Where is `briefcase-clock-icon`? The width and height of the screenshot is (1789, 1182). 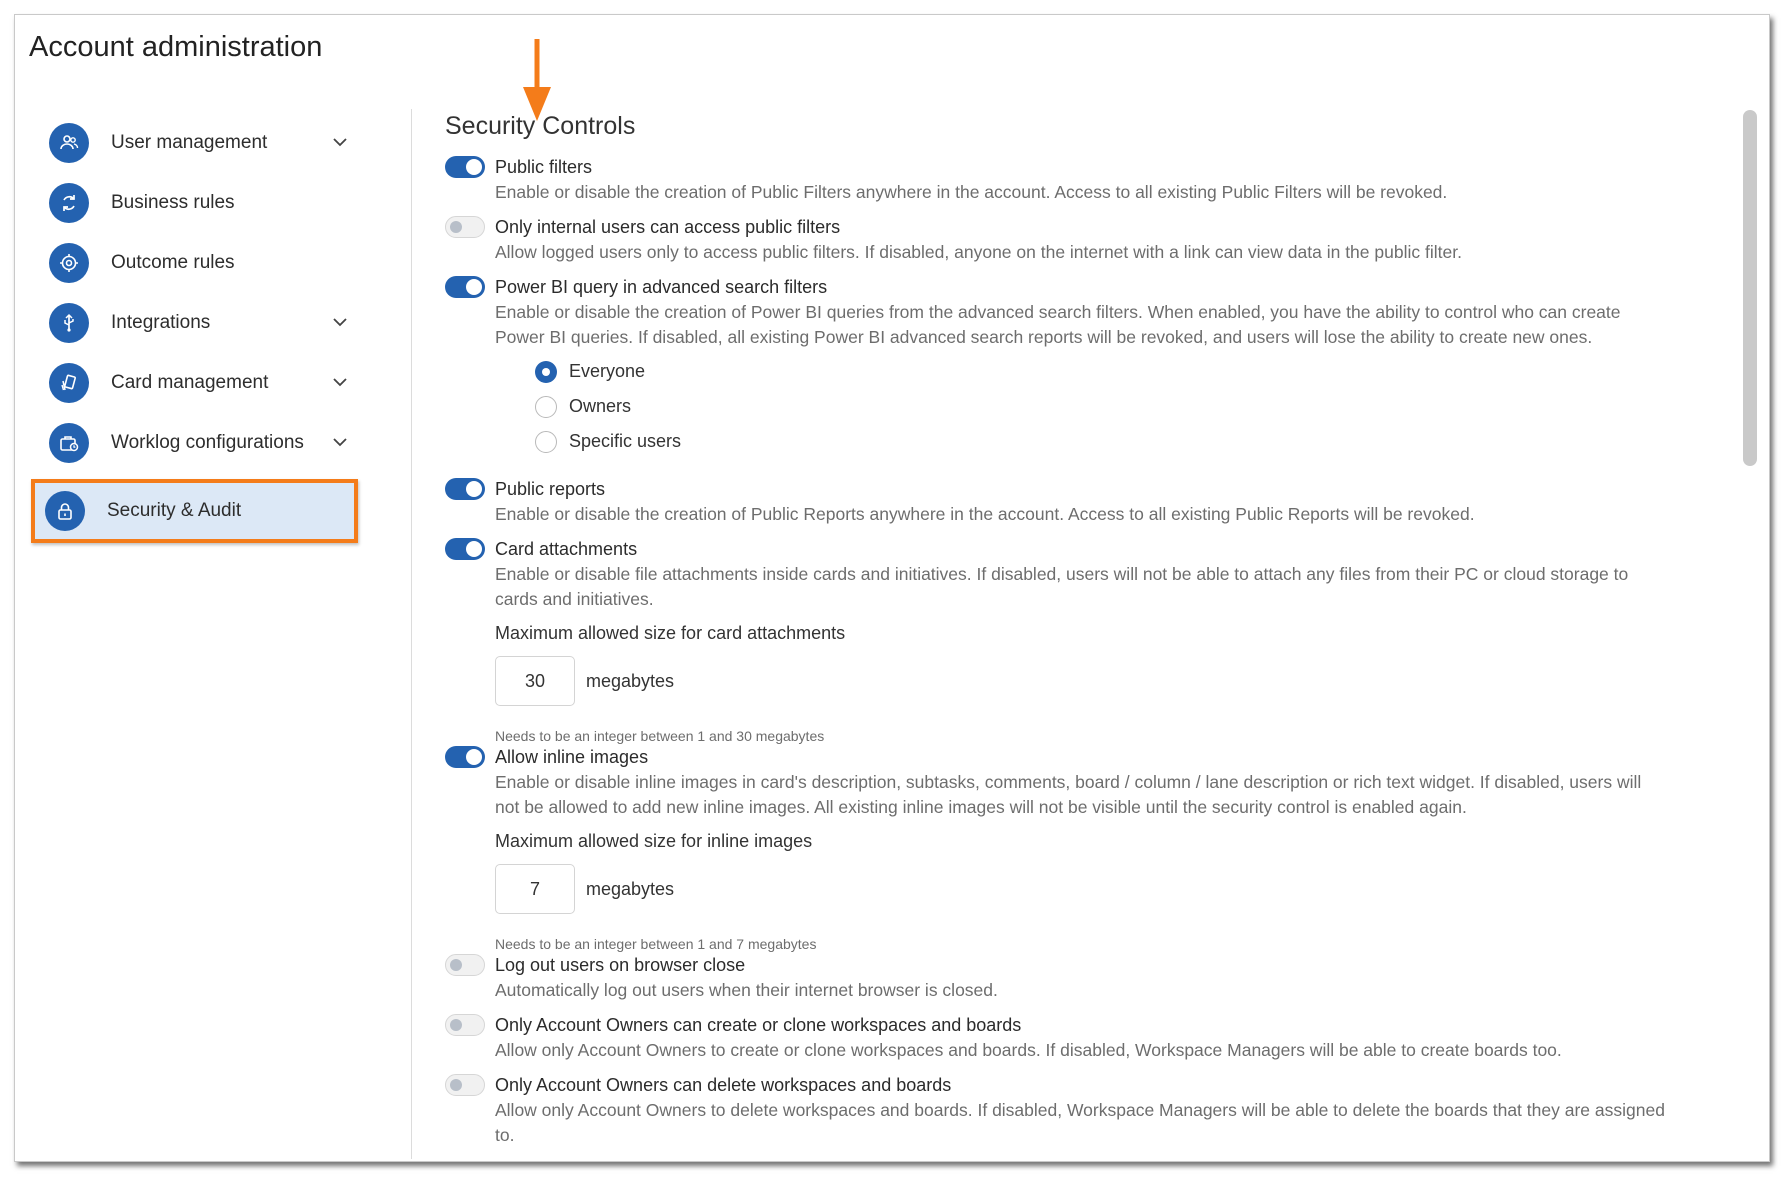
briefcase-clock-icon is located at coordinates (69, 443).